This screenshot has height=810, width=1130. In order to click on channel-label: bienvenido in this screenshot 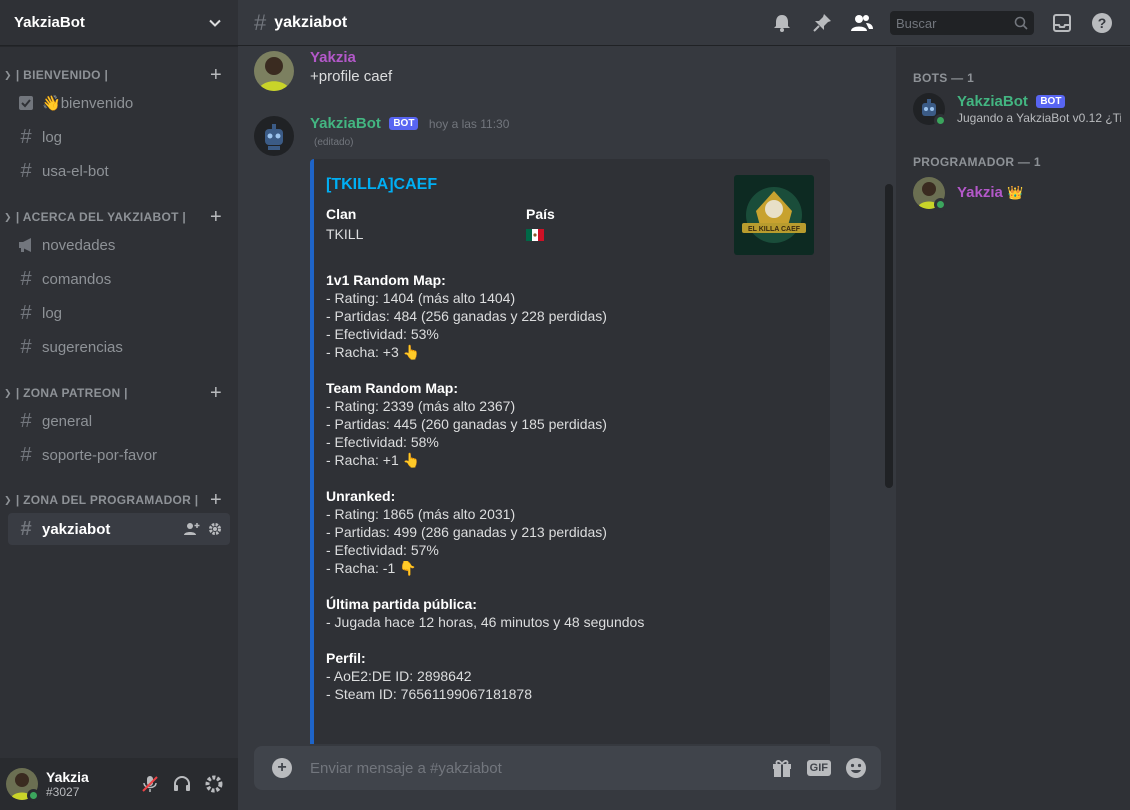, I will do `click(97, 103)`.